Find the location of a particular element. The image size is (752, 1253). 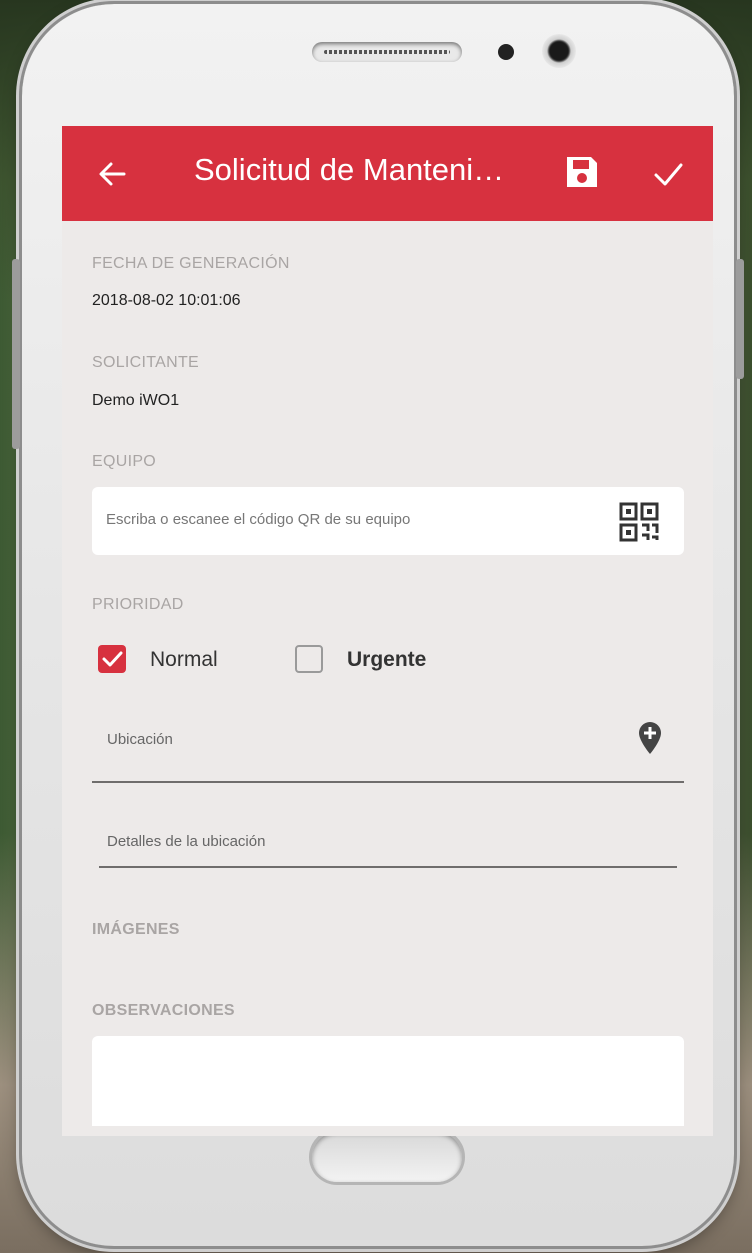

detalles-ubicacion-field: Detalles de la ubicación is located at coordinates (388, 837).